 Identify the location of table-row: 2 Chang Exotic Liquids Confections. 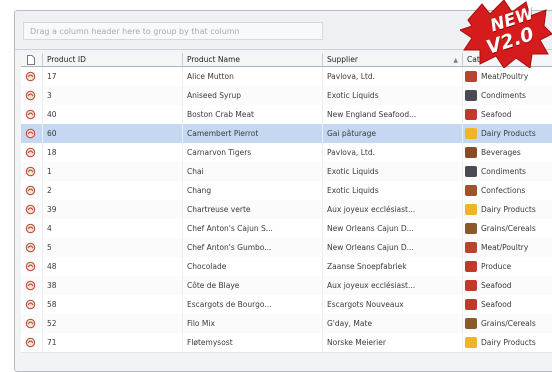
(286, 191).